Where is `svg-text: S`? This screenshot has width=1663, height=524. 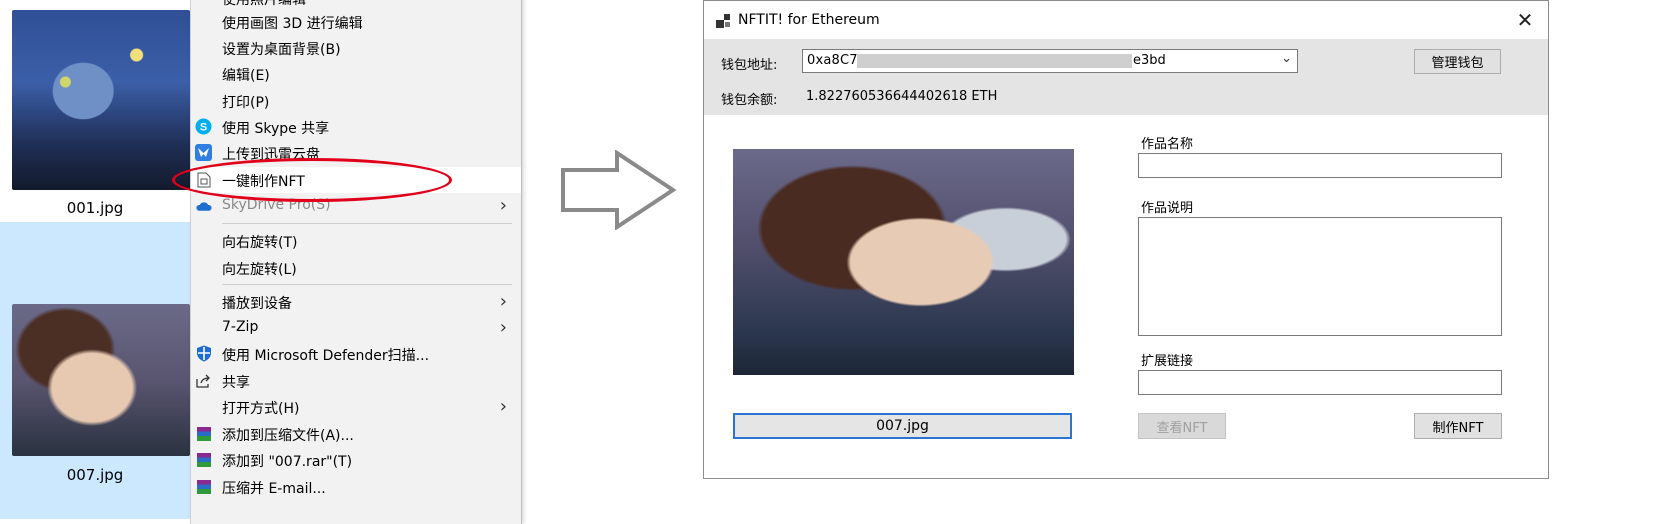
svg-text: S is located at coordinates (203, 128).